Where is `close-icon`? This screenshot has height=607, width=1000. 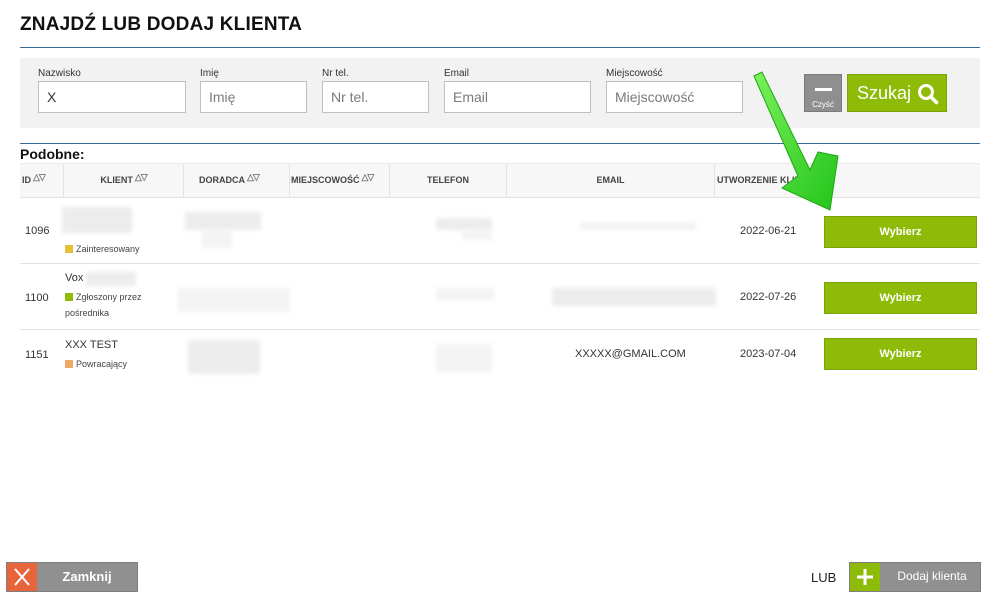
close-icon is located at coordinates (22, 577).